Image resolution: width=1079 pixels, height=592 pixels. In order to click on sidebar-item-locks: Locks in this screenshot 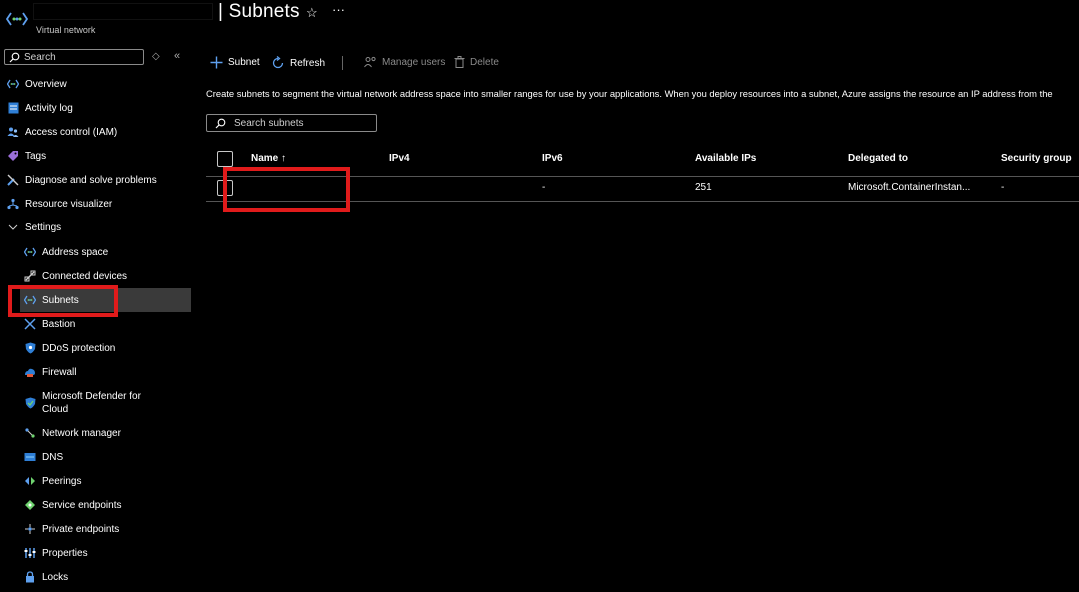, I will do `click(46, 577)`.